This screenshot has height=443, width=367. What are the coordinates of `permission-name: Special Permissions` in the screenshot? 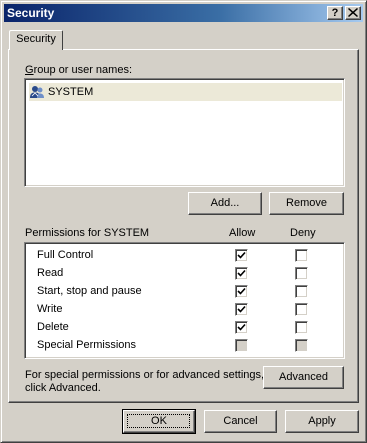 It's located at (87, 345).